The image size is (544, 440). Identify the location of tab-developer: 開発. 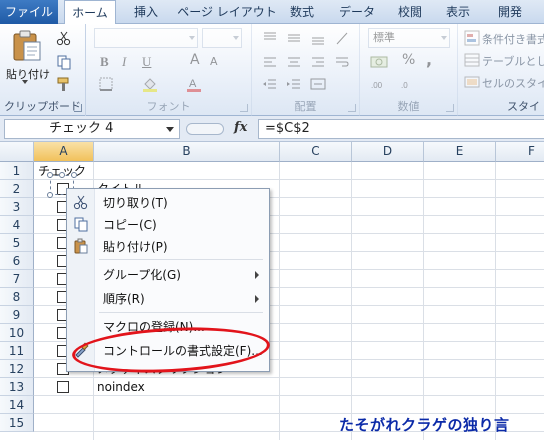
(510, 12).